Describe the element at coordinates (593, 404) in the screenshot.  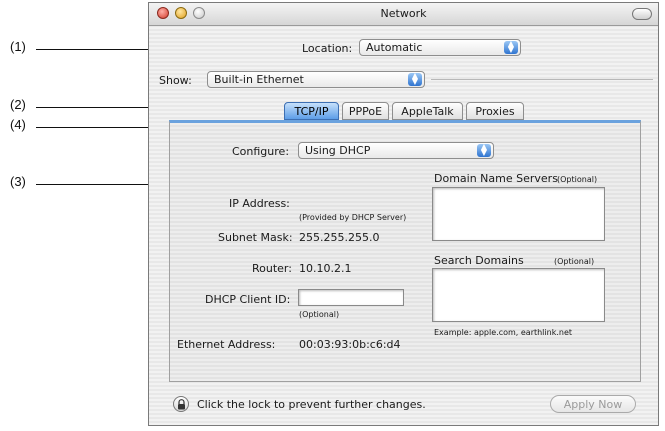
I see `apply-now-button: Apply Now` at that location.